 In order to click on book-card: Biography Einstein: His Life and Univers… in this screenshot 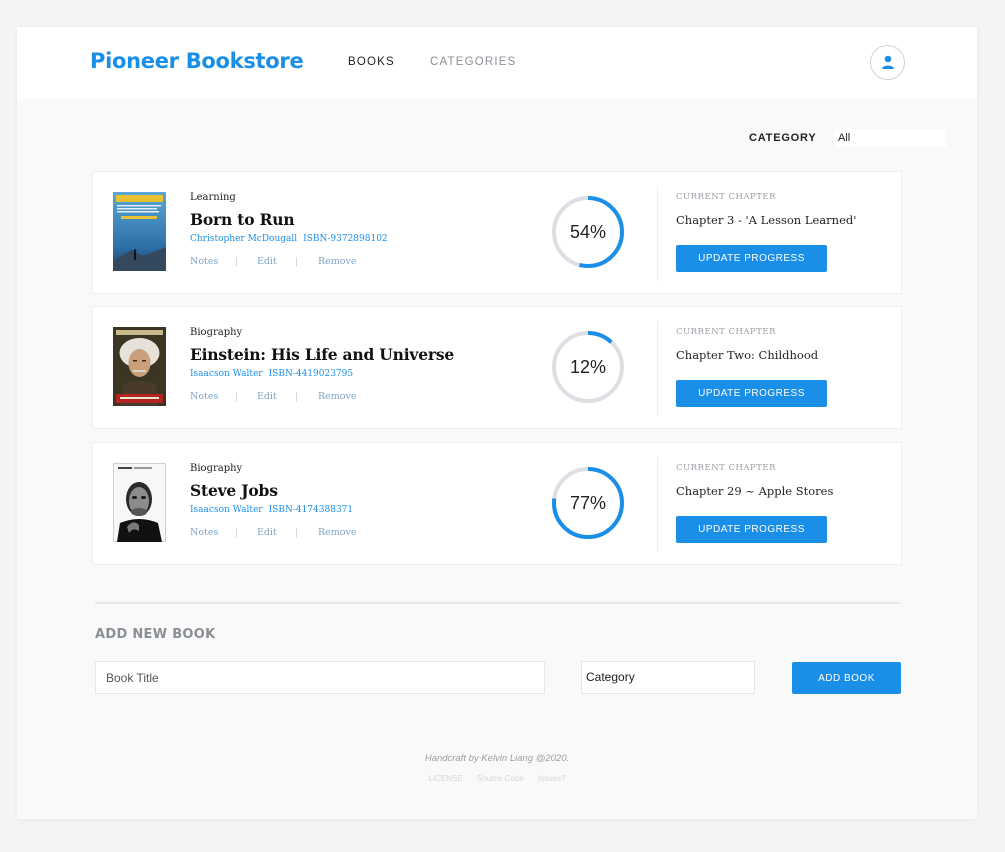, I will do `click(497, 367)`.